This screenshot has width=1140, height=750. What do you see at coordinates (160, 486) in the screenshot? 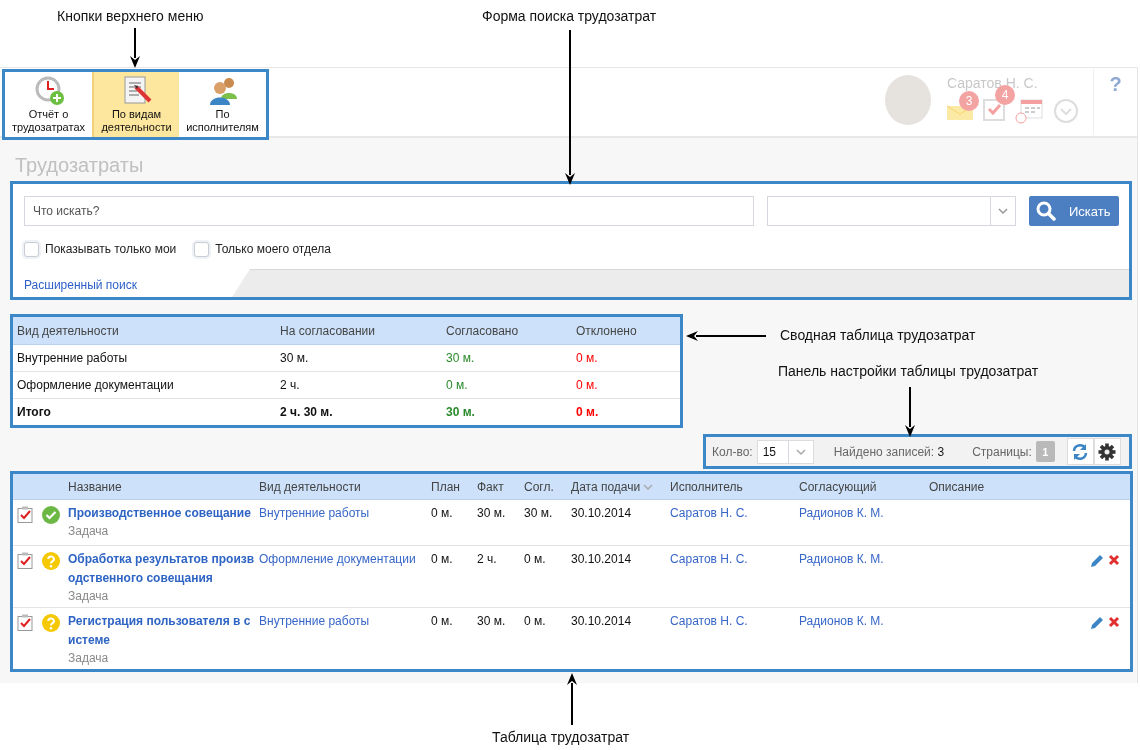
I see `column-header: Название` at bounding box center [160, 486].